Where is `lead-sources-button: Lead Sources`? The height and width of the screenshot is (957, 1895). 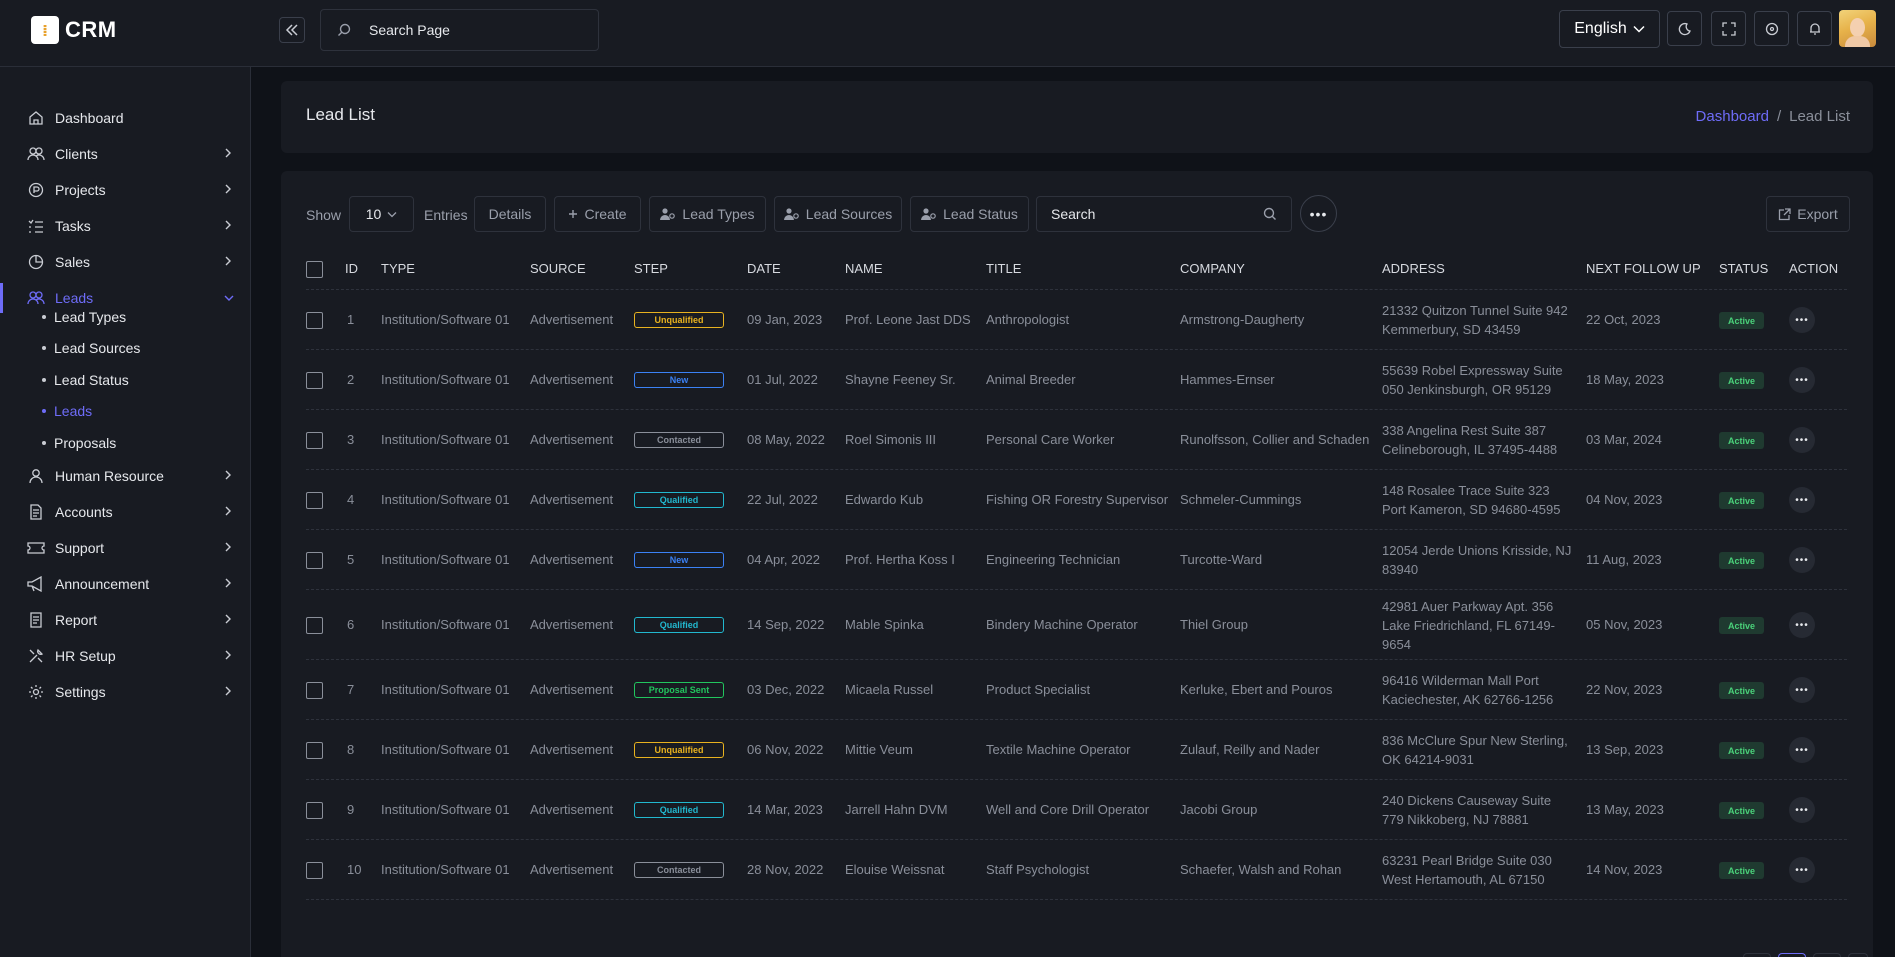 lead-sources-button: Lead Sources is located at coordinates (838, 214).